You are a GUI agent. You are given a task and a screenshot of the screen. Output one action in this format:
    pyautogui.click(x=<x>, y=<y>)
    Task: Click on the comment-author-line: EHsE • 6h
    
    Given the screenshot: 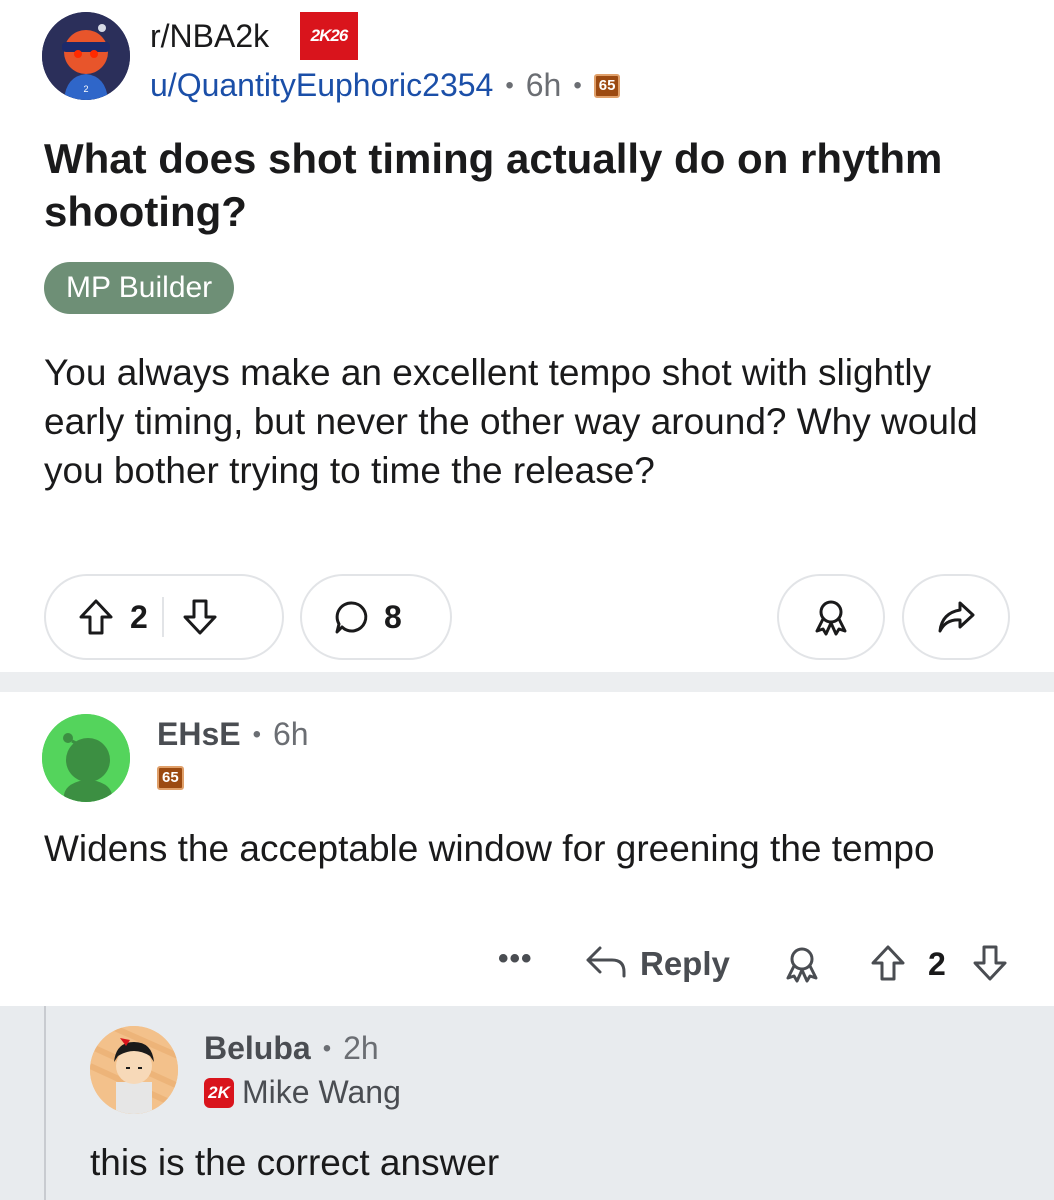 What is the action you would take?
    pyautogui.click(x=233, y=734)
    